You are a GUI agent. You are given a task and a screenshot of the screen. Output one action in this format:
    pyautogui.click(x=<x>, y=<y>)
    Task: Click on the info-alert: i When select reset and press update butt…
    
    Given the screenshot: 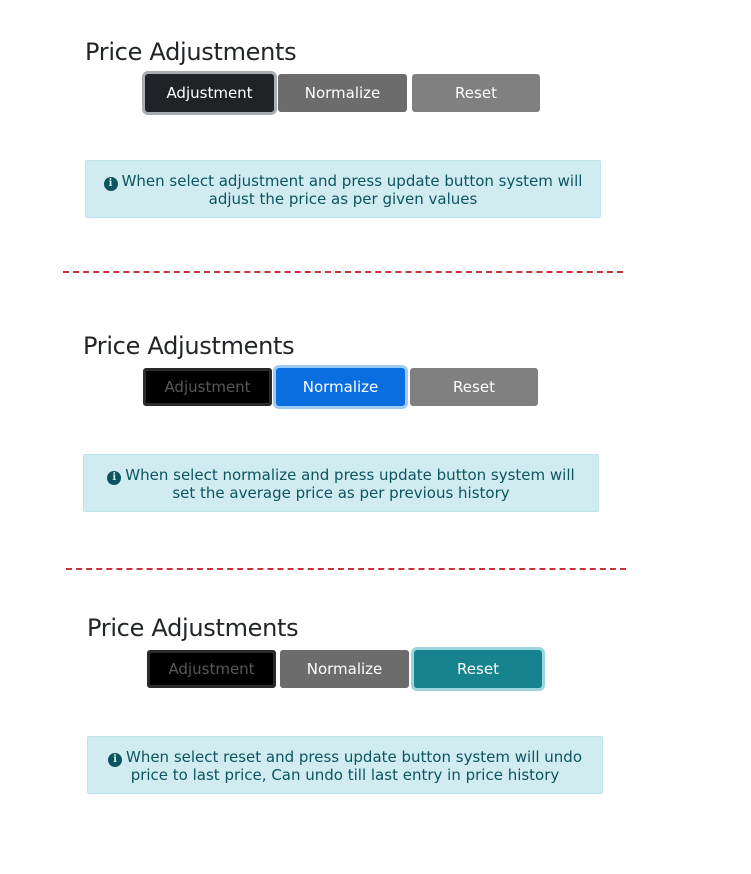 What is the action you would take?
    pyautogui.click(x=345, y=765)
    